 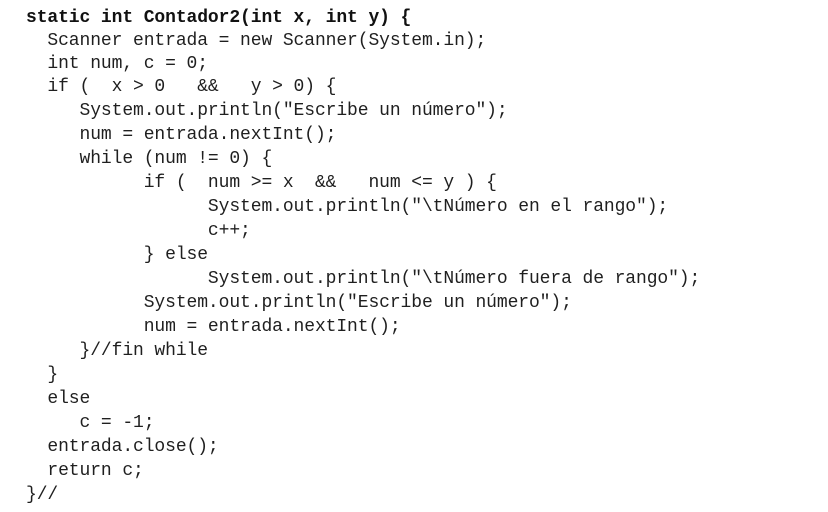 I want to click on code-line-method-end: }//, so click(x=42, y=495).